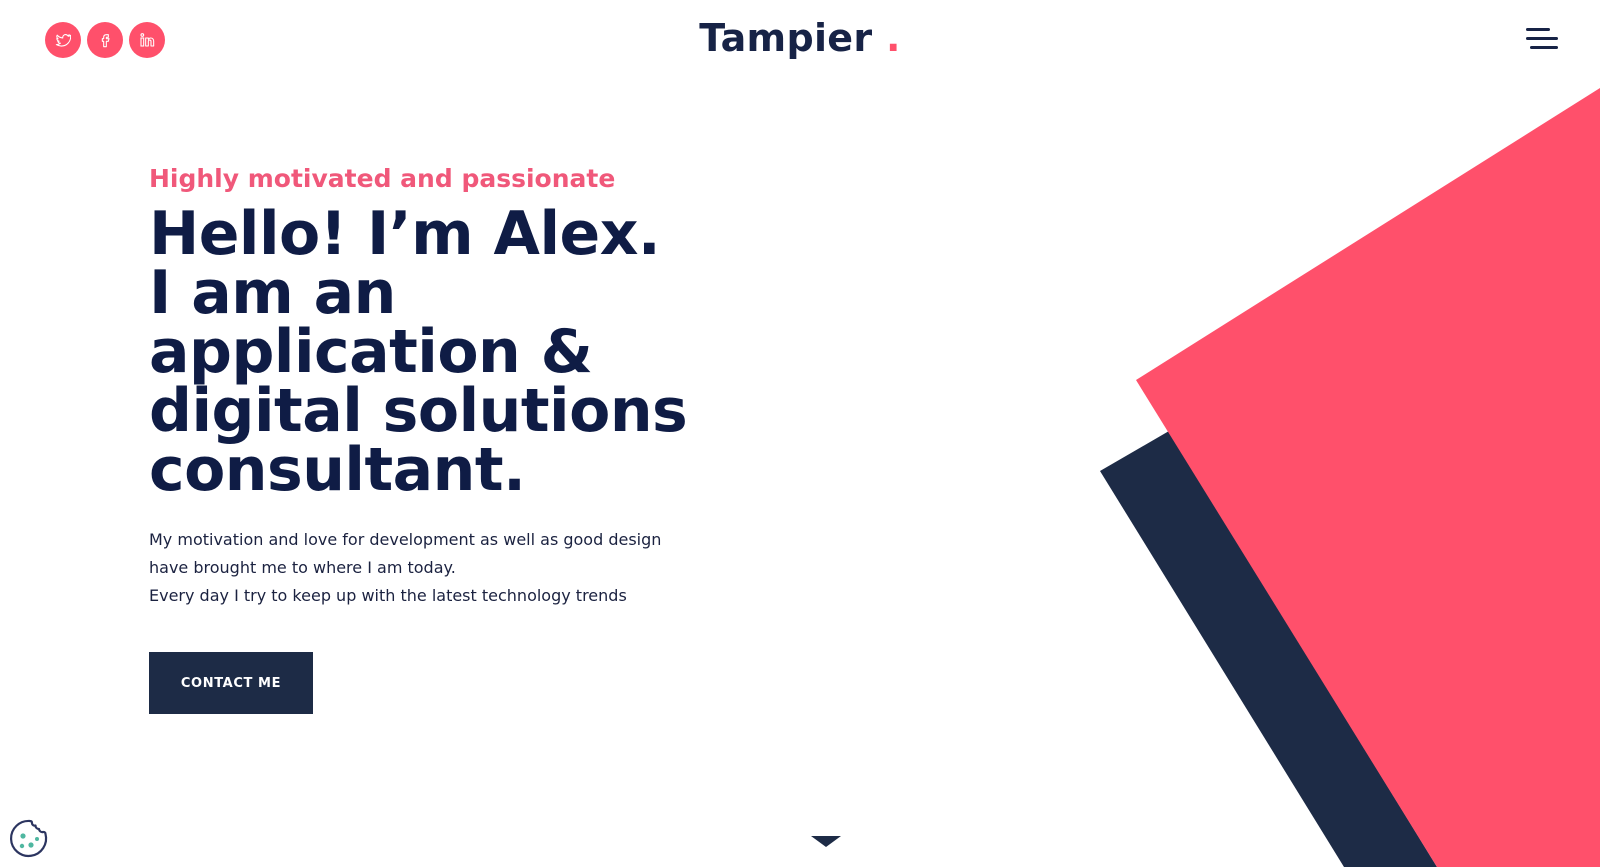 Image resolution: width=1600 pixels, height=867 pixels. I want to click on site-logo: Tampier ., so click(800, 38).